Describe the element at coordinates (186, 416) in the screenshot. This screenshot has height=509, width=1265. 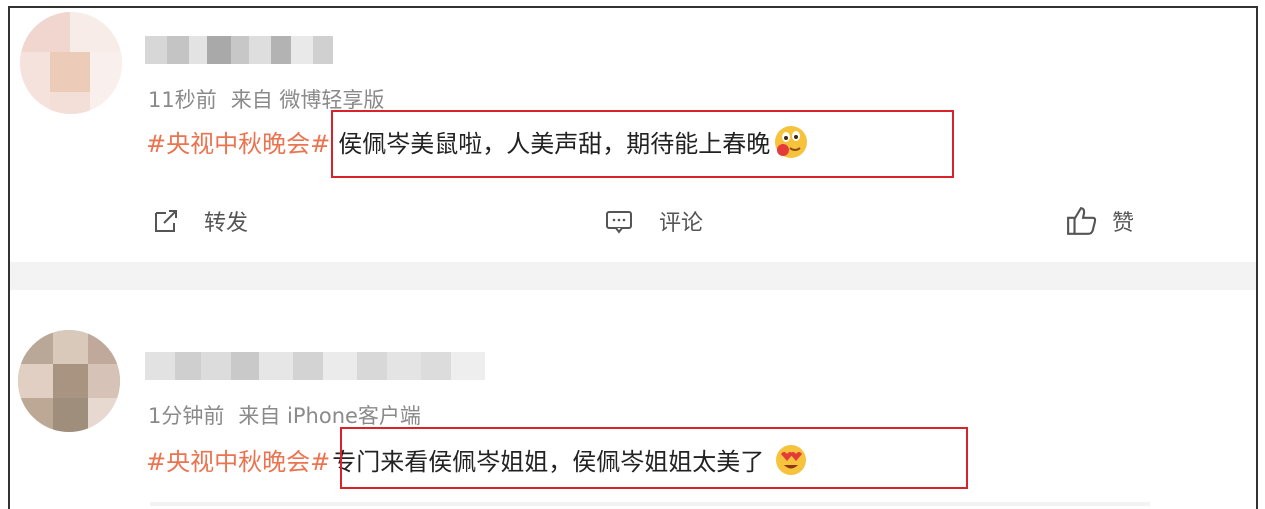
I see `timestamp: 1分钟前` at that location.